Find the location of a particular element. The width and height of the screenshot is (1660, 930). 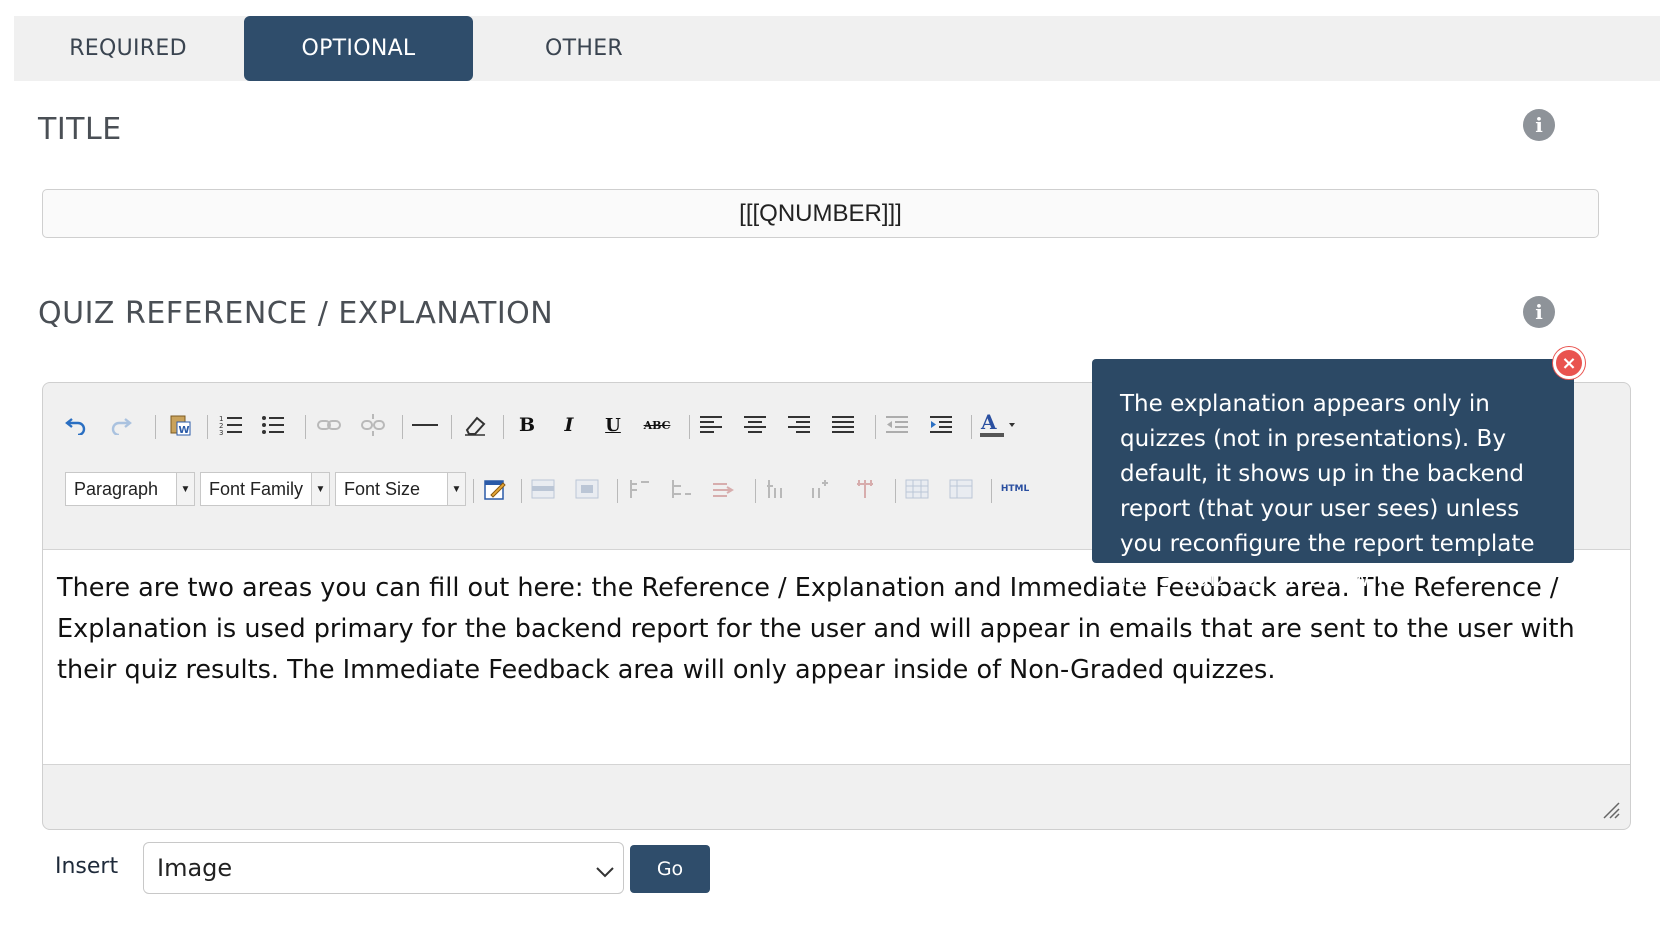

eraser-icon is located at coordinates (475, 425).